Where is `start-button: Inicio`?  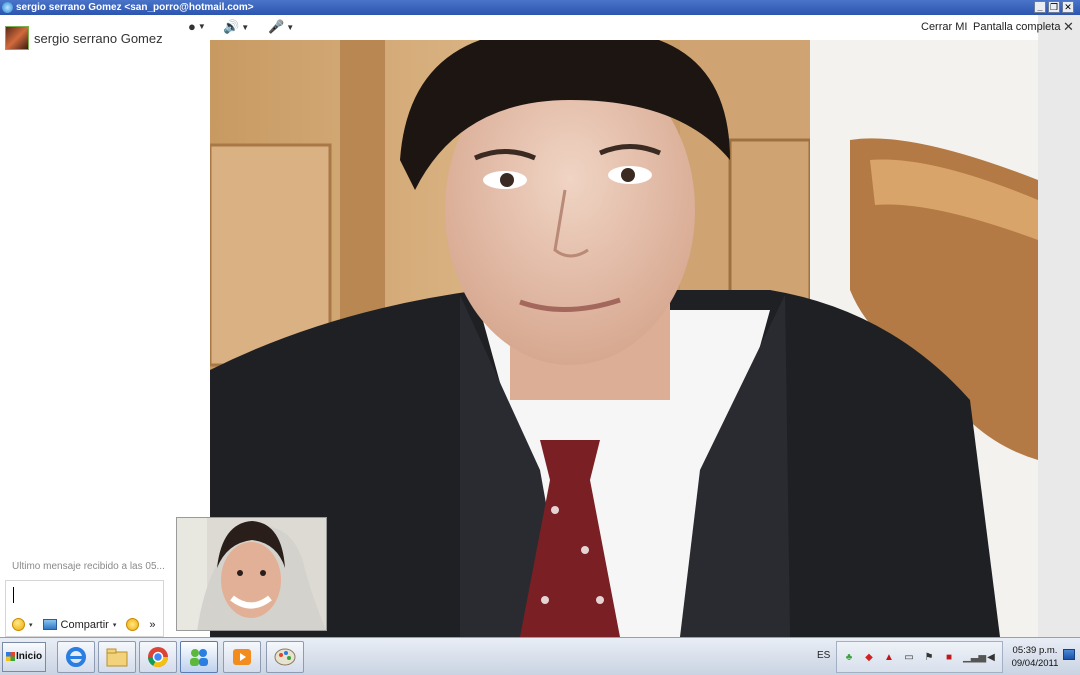 start-button: Inicio is located at coordinates (24, 657).